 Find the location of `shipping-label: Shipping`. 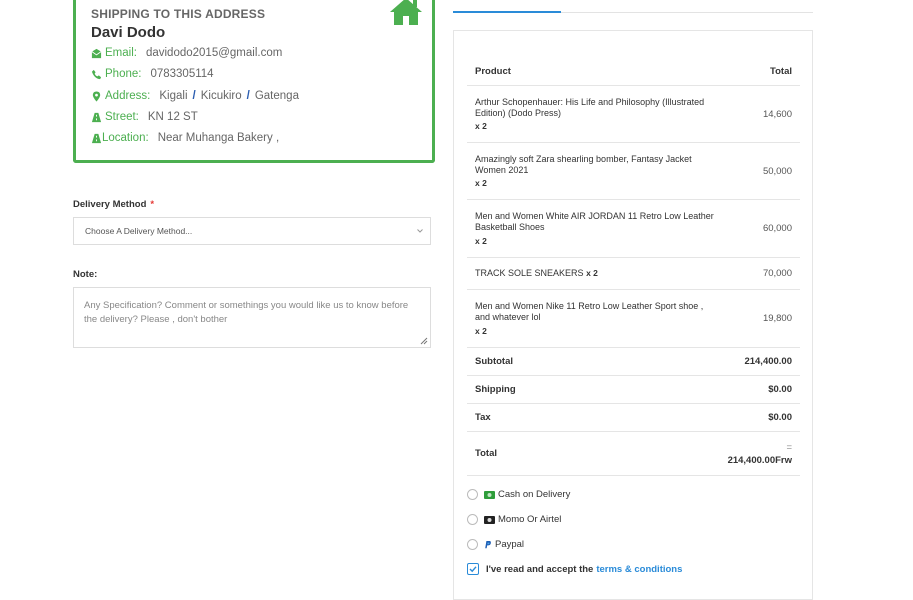

shipping-label: Shipping is located at coordinates (495, 389).